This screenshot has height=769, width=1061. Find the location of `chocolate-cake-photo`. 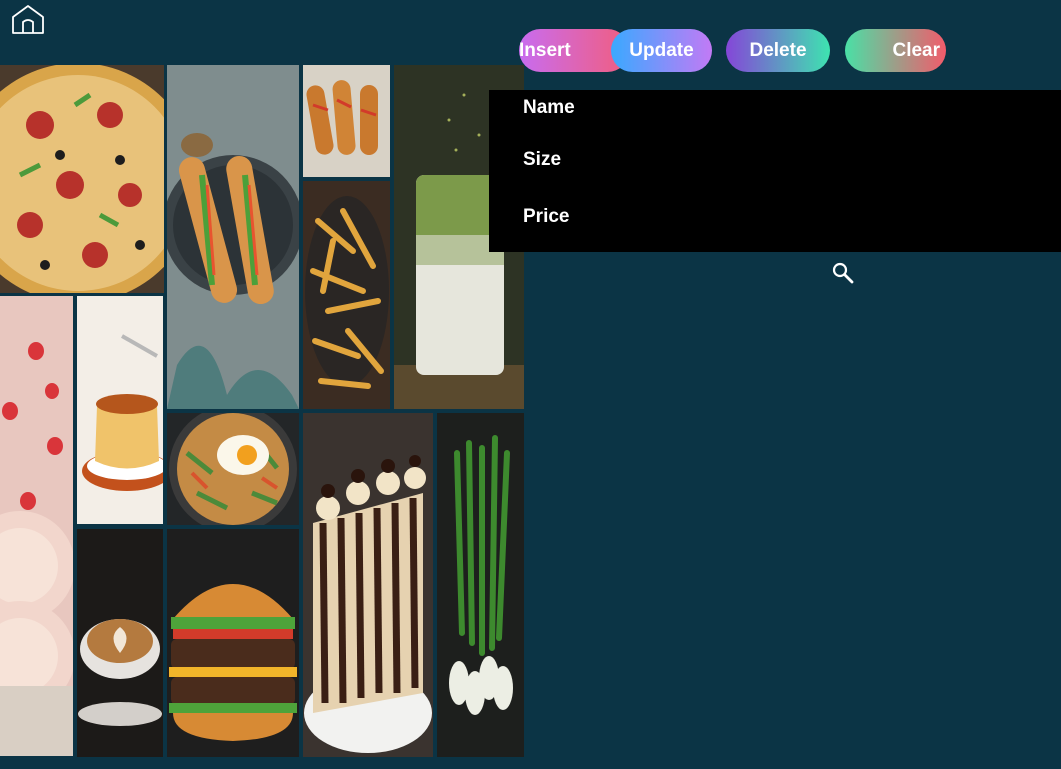

chocolate-cake-photo is located at coordinates (368, 585).